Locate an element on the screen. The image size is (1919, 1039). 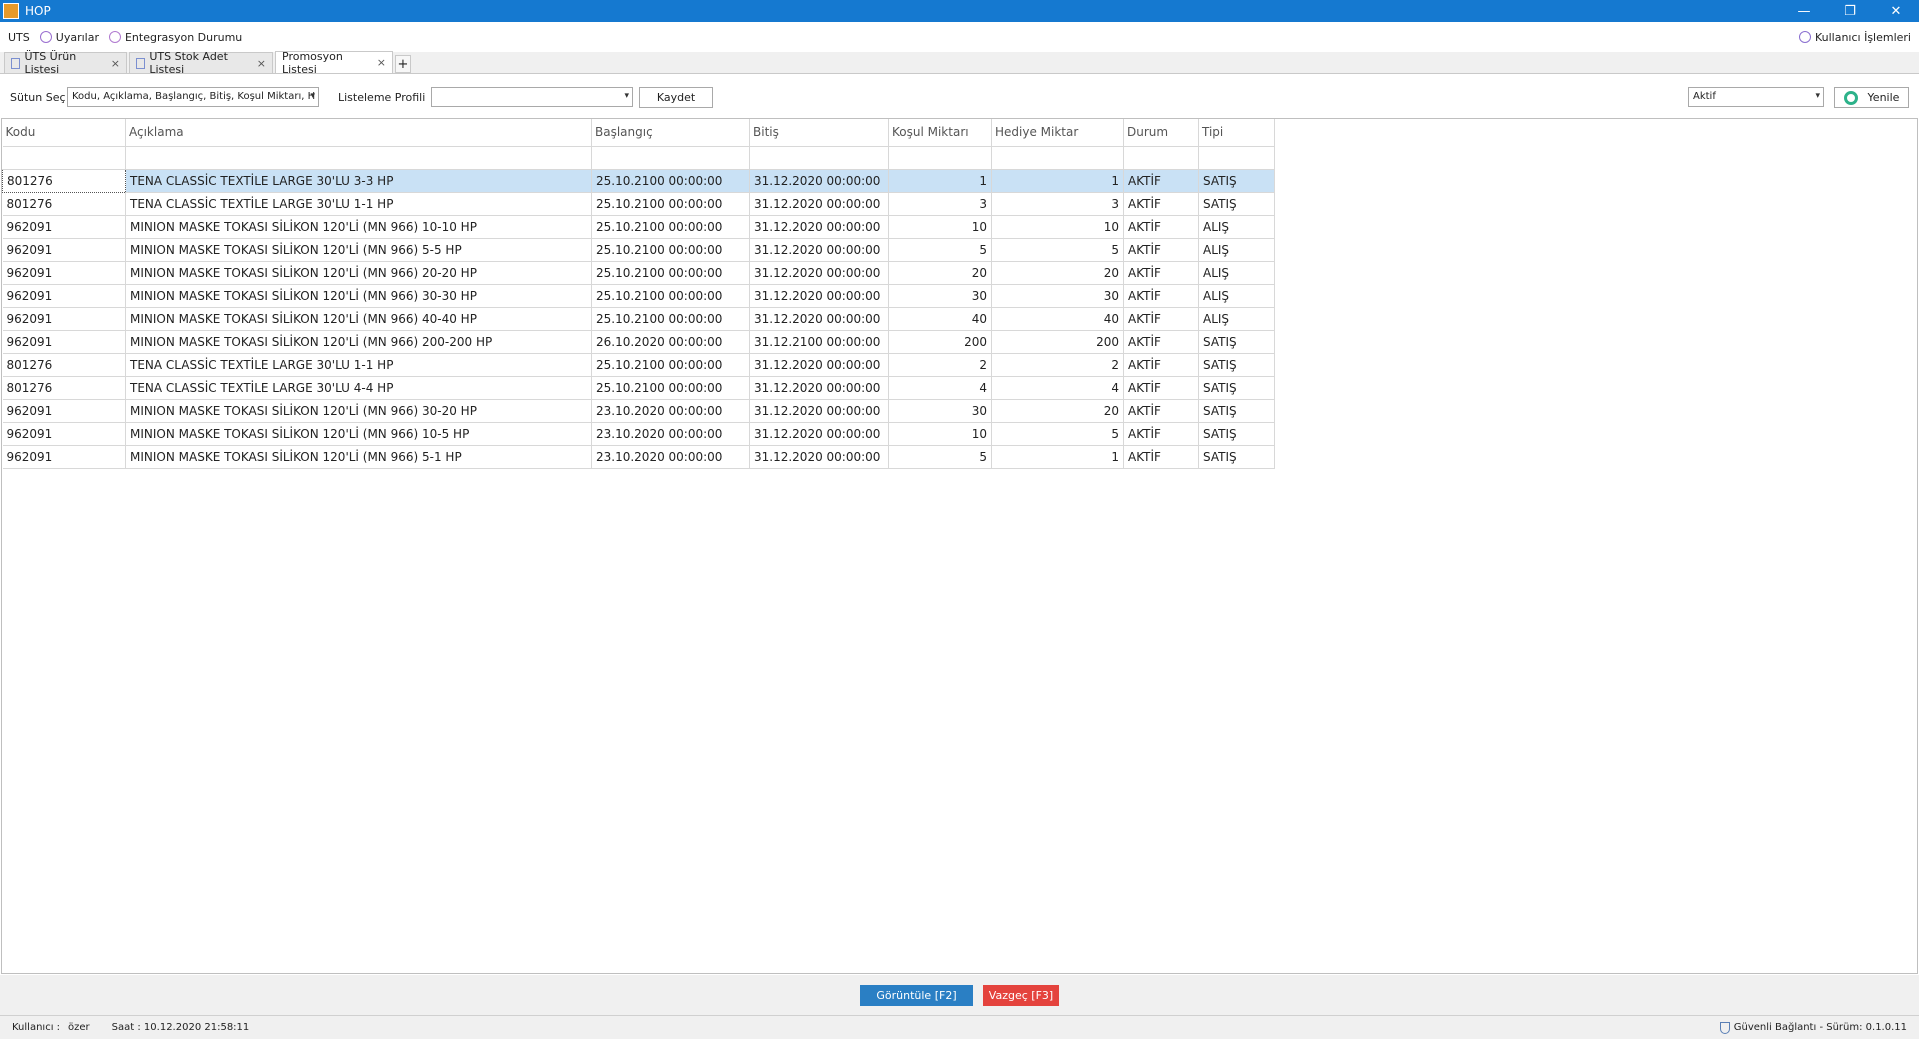
restore-button: ❐ is located at coordinates (1850, 11).